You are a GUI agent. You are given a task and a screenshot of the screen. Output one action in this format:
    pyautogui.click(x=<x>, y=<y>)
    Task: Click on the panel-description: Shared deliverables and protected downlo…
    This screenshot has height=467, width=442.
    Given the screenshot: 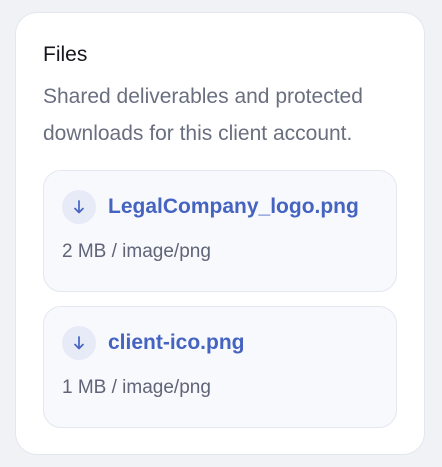 What is the action you would take?
    pyautogui.click(x=203, y=115)
    